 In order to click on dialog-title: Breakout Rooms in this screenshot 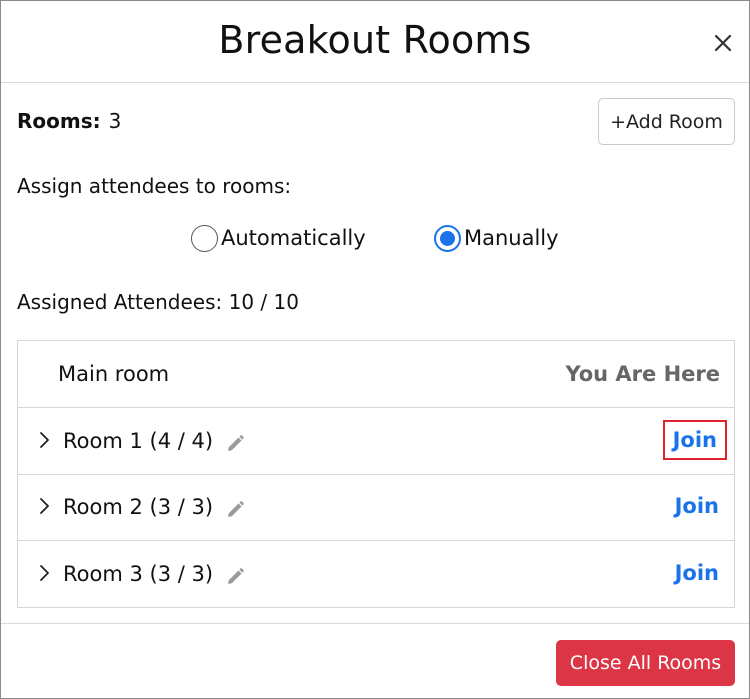, I will do `click(375, 40)`.